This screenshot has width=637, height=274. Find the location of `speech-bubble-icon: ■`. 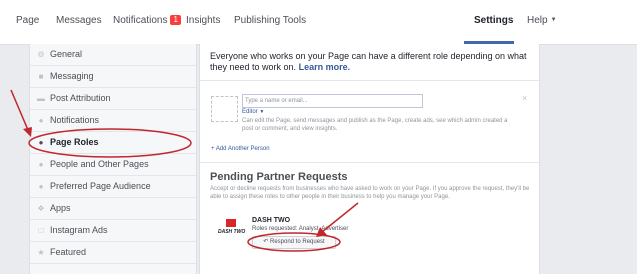

speech-bubble-icon: ■ is located at coordinates (41, 76).